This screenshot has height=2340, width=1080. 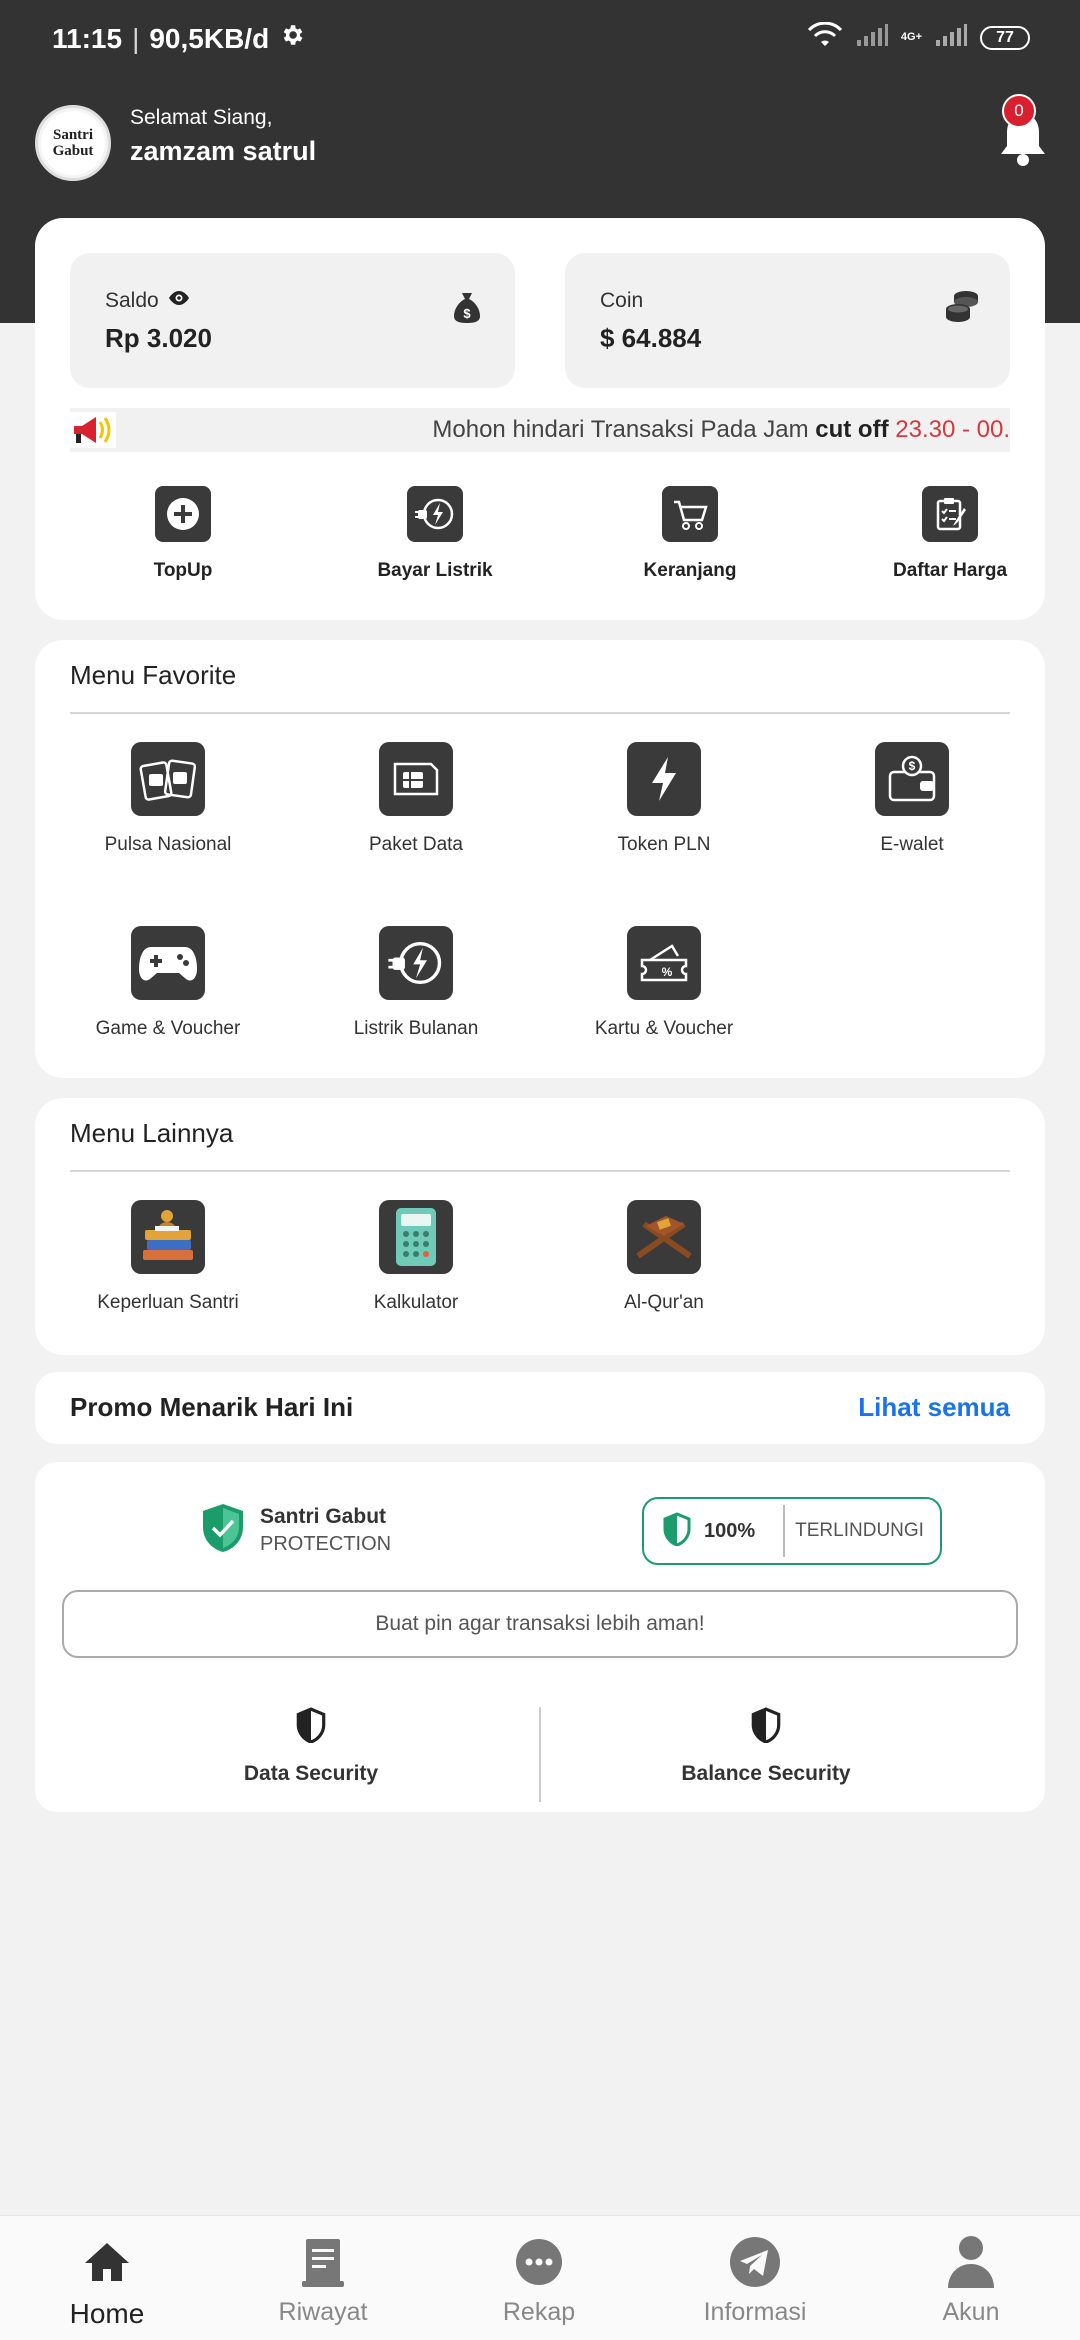 What do you see at coordinates (784, 1531) in the screenshot?
I see `pill-divider` at bounding box center [784, 1531].